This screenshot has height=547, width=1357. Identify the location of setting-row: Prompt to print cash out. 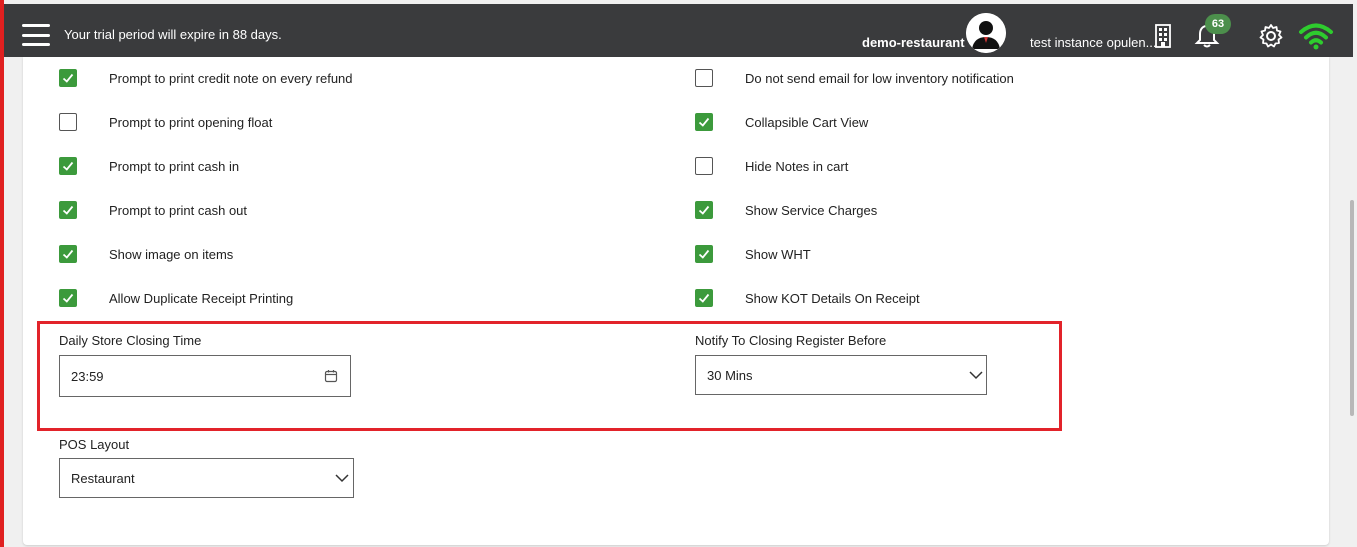
(153, 210).